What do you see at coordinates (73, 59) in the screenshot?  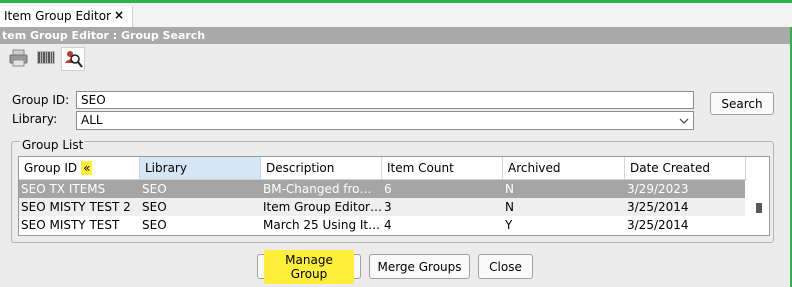 I see `people-search-icon` at bounding box center [73, 59].